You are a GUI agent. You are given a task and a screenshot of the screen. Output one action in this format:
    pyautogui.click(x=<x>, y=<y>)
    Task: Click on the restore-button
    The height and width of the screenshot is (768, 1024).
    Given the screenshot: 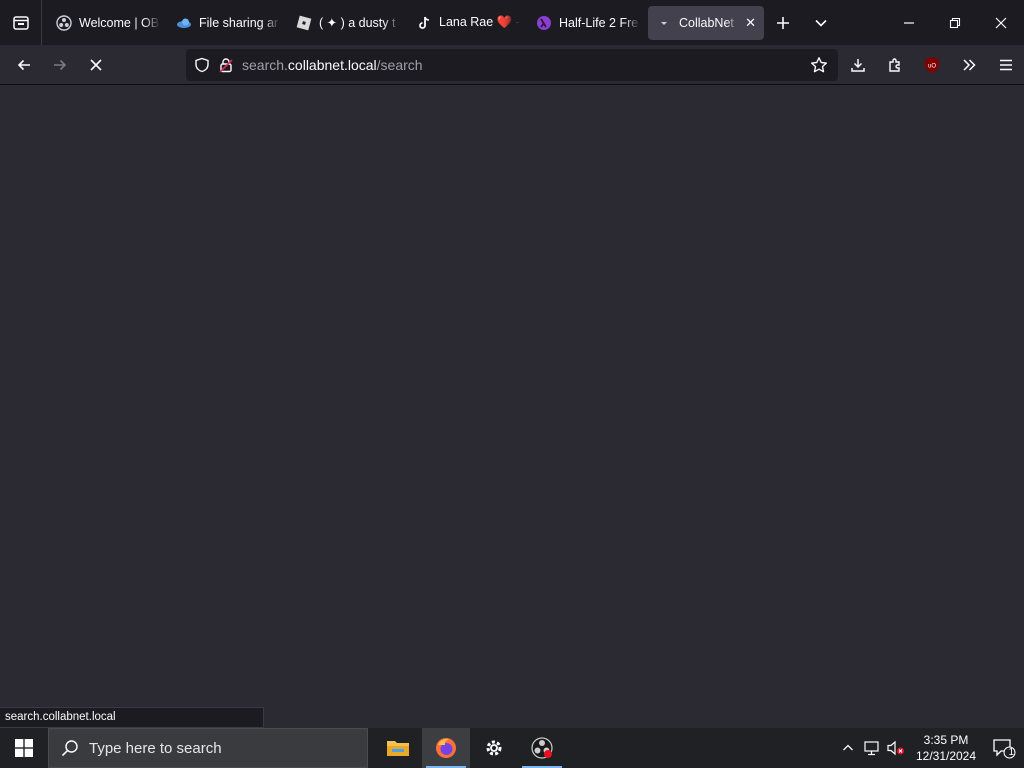 What is the action you would take?
    pyautogui.click(x=955, y=22)
    